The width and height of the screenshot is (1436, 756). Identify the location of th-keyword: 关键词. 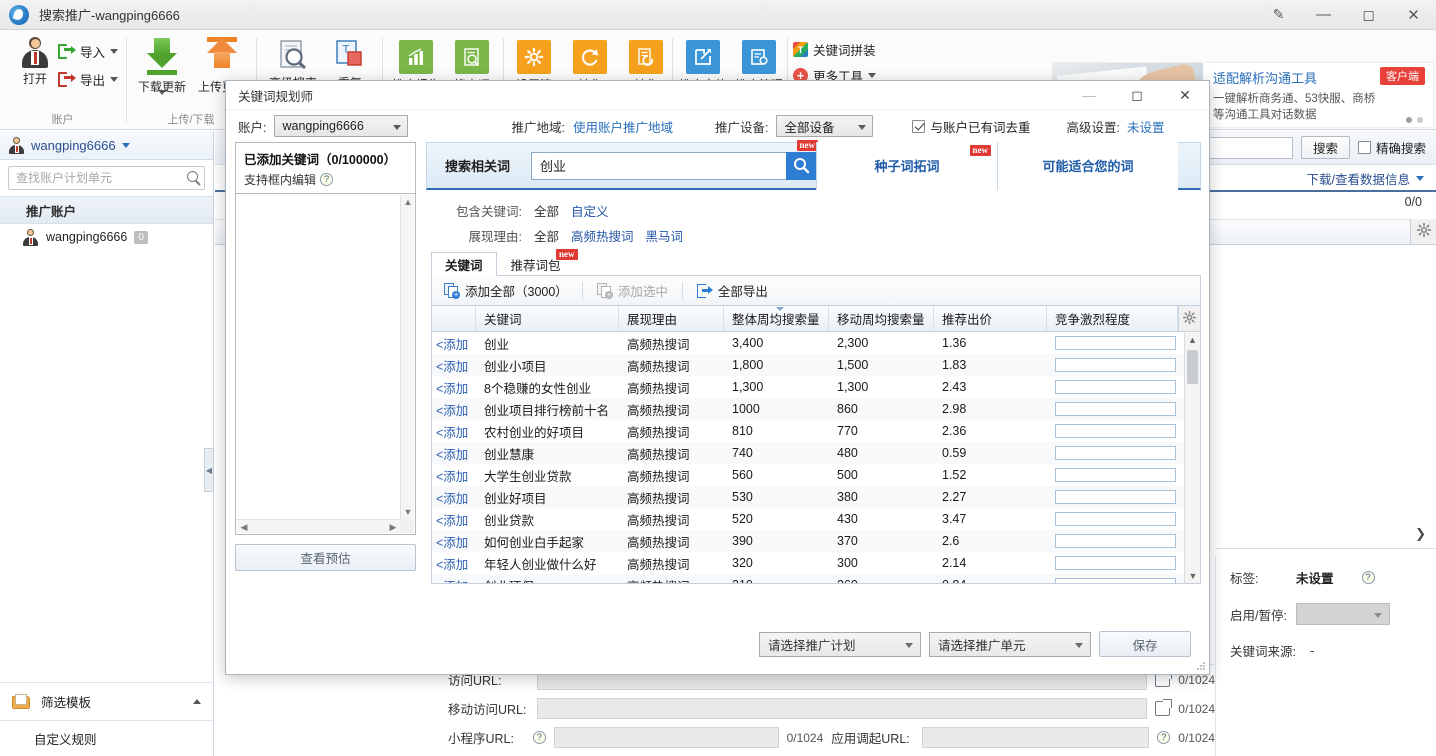
(547, 318).